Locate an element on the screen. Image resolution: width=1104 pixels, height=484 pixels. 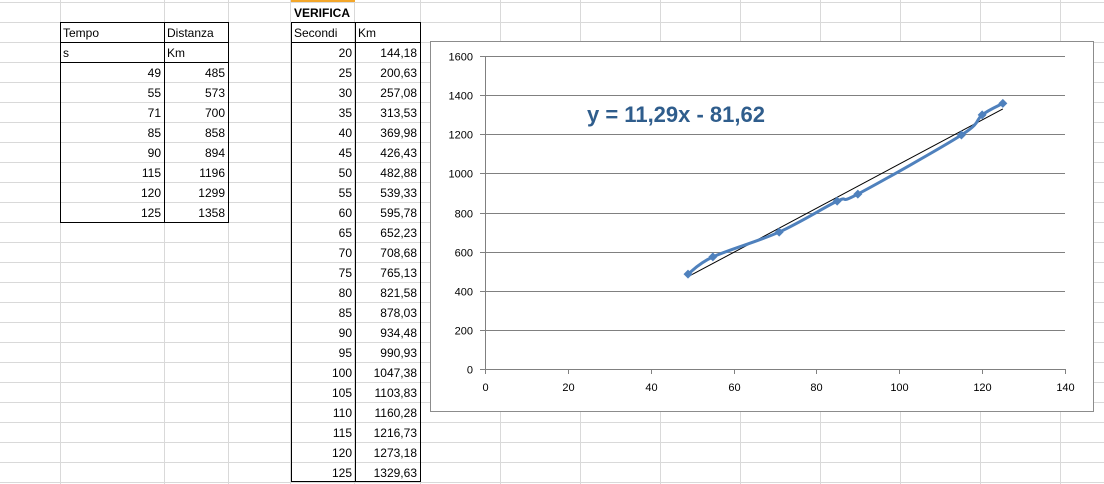
table2-border is located at coordinates (356, 252).